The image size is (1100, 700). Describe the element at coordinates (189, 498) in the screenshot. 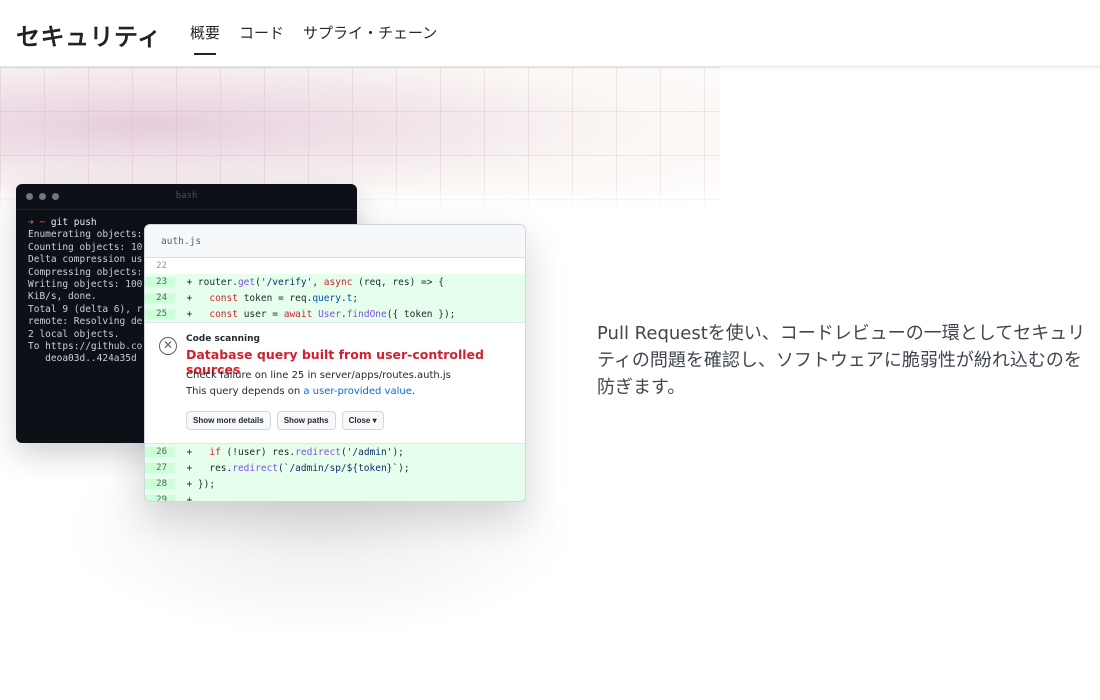

I see `code-text: +` at that location.